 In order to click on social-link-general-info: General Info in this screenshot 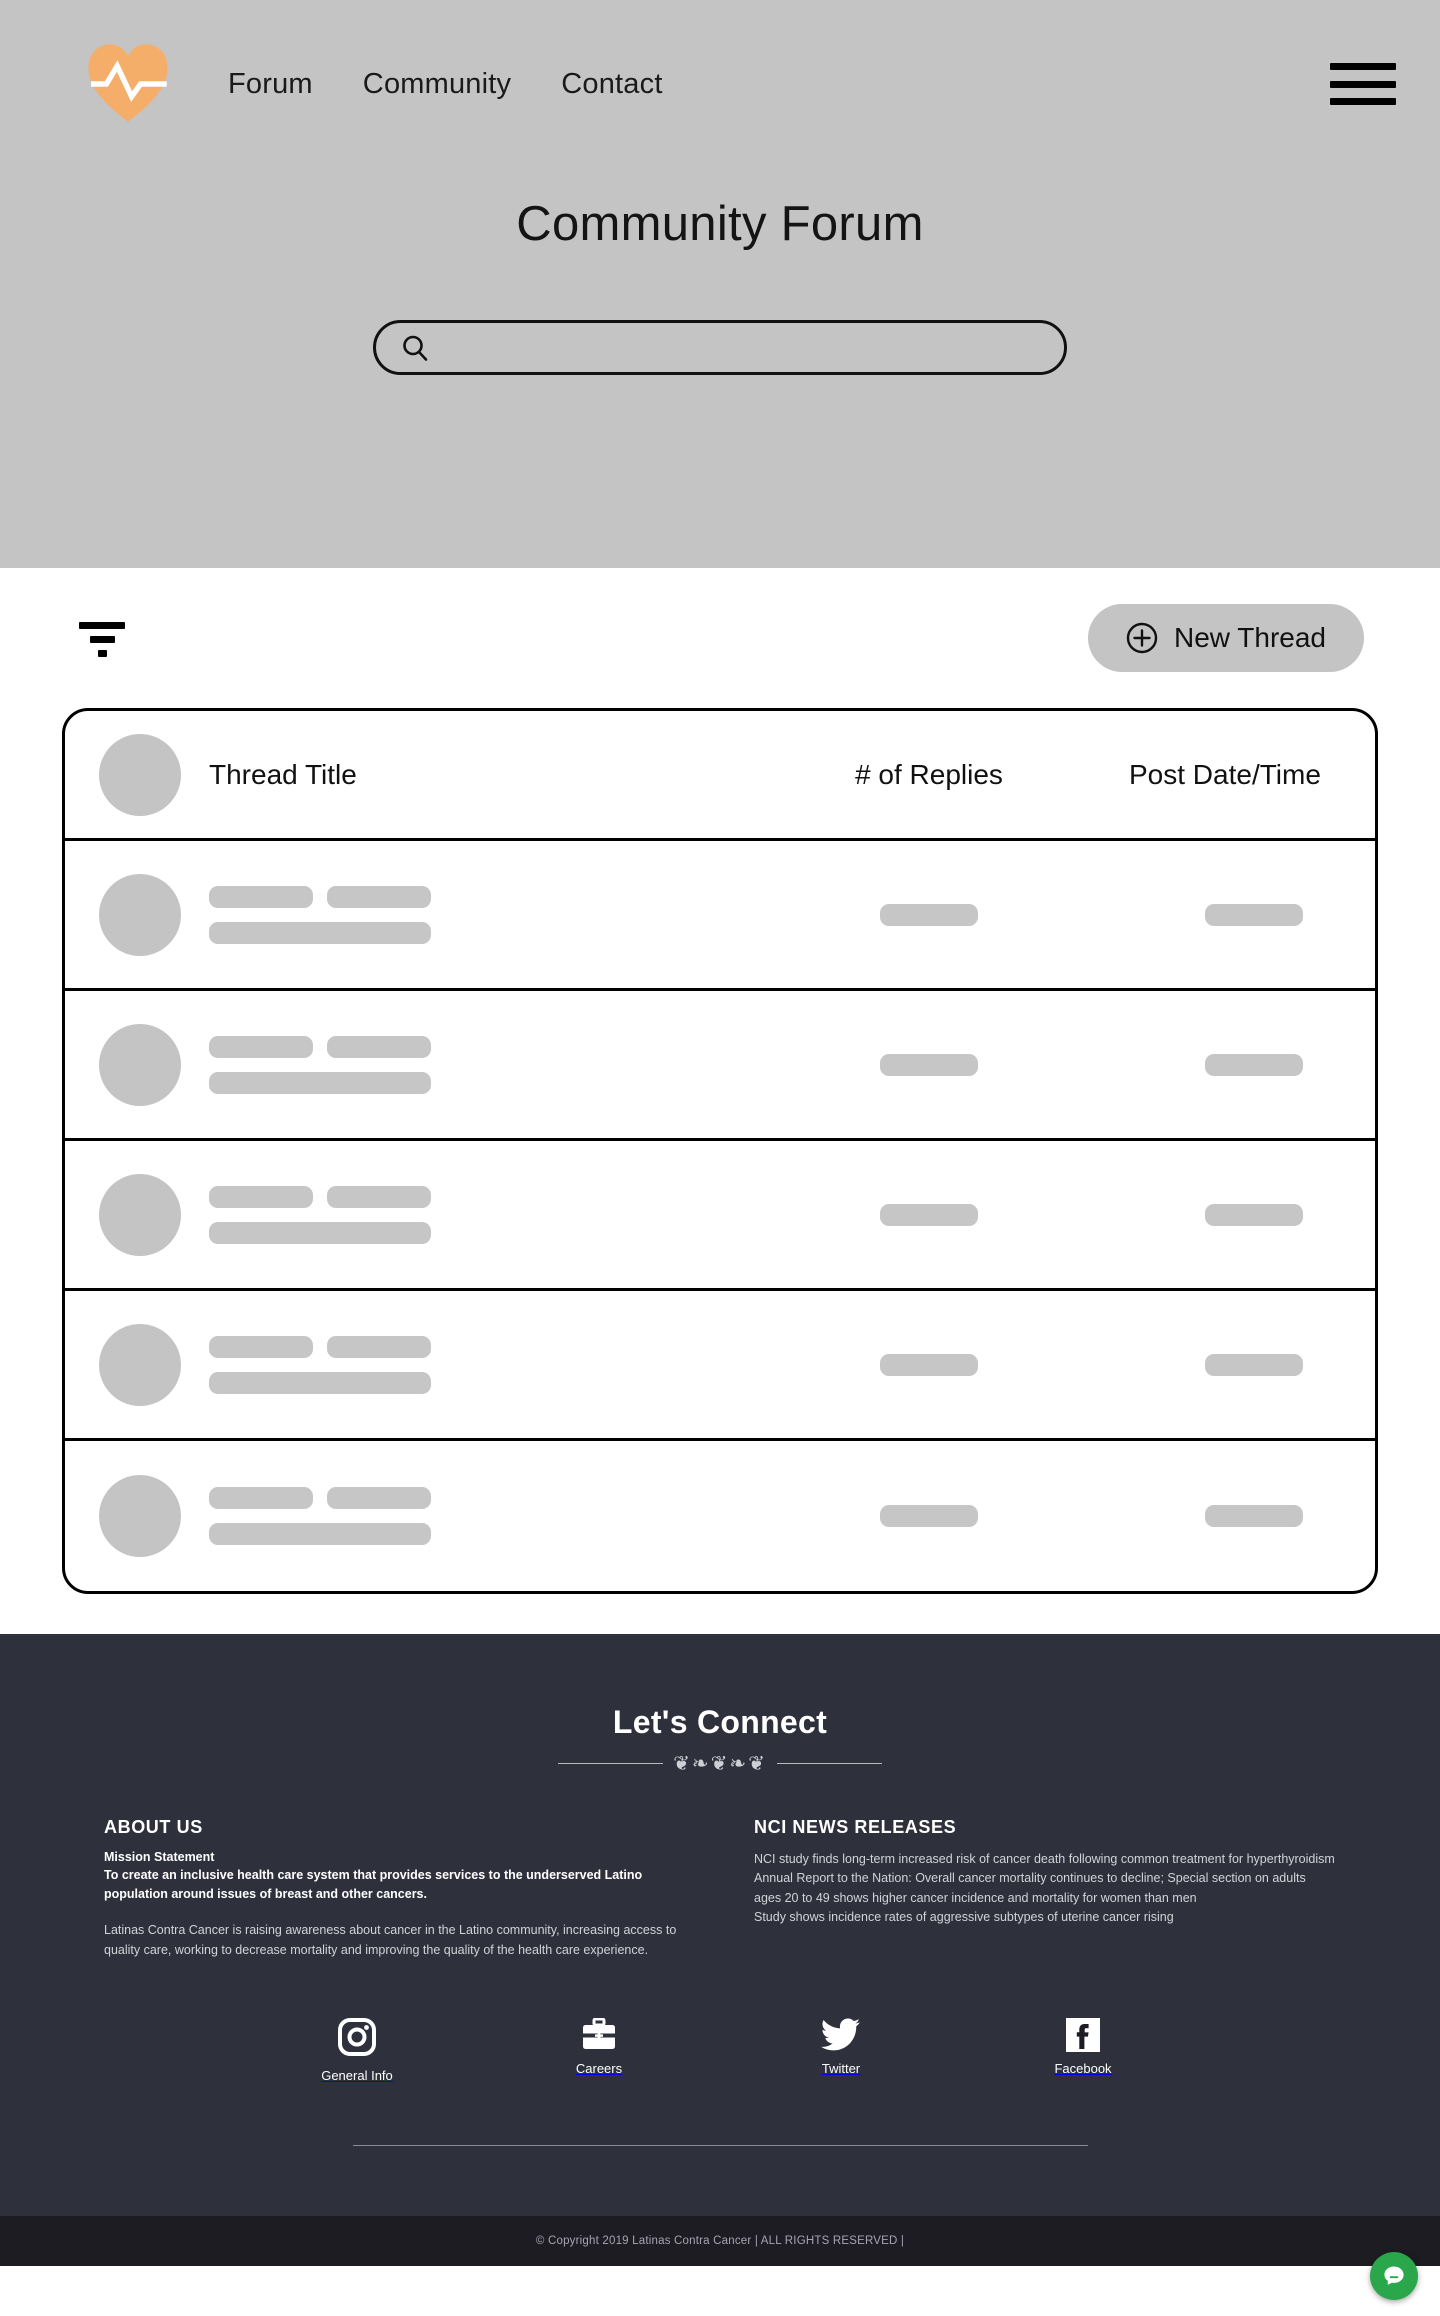, I will do `click(357, 2050)`.